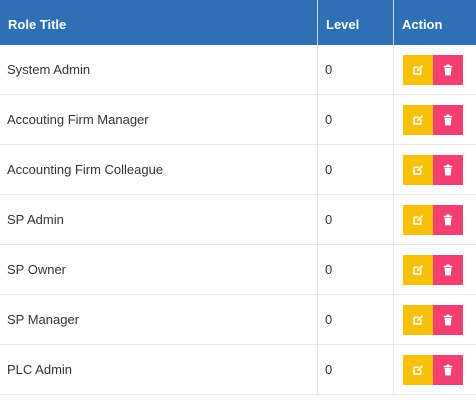 This screenshot has width=476, height=405. I want to click on role-title-cell: SP Owner, so click(37, 269).